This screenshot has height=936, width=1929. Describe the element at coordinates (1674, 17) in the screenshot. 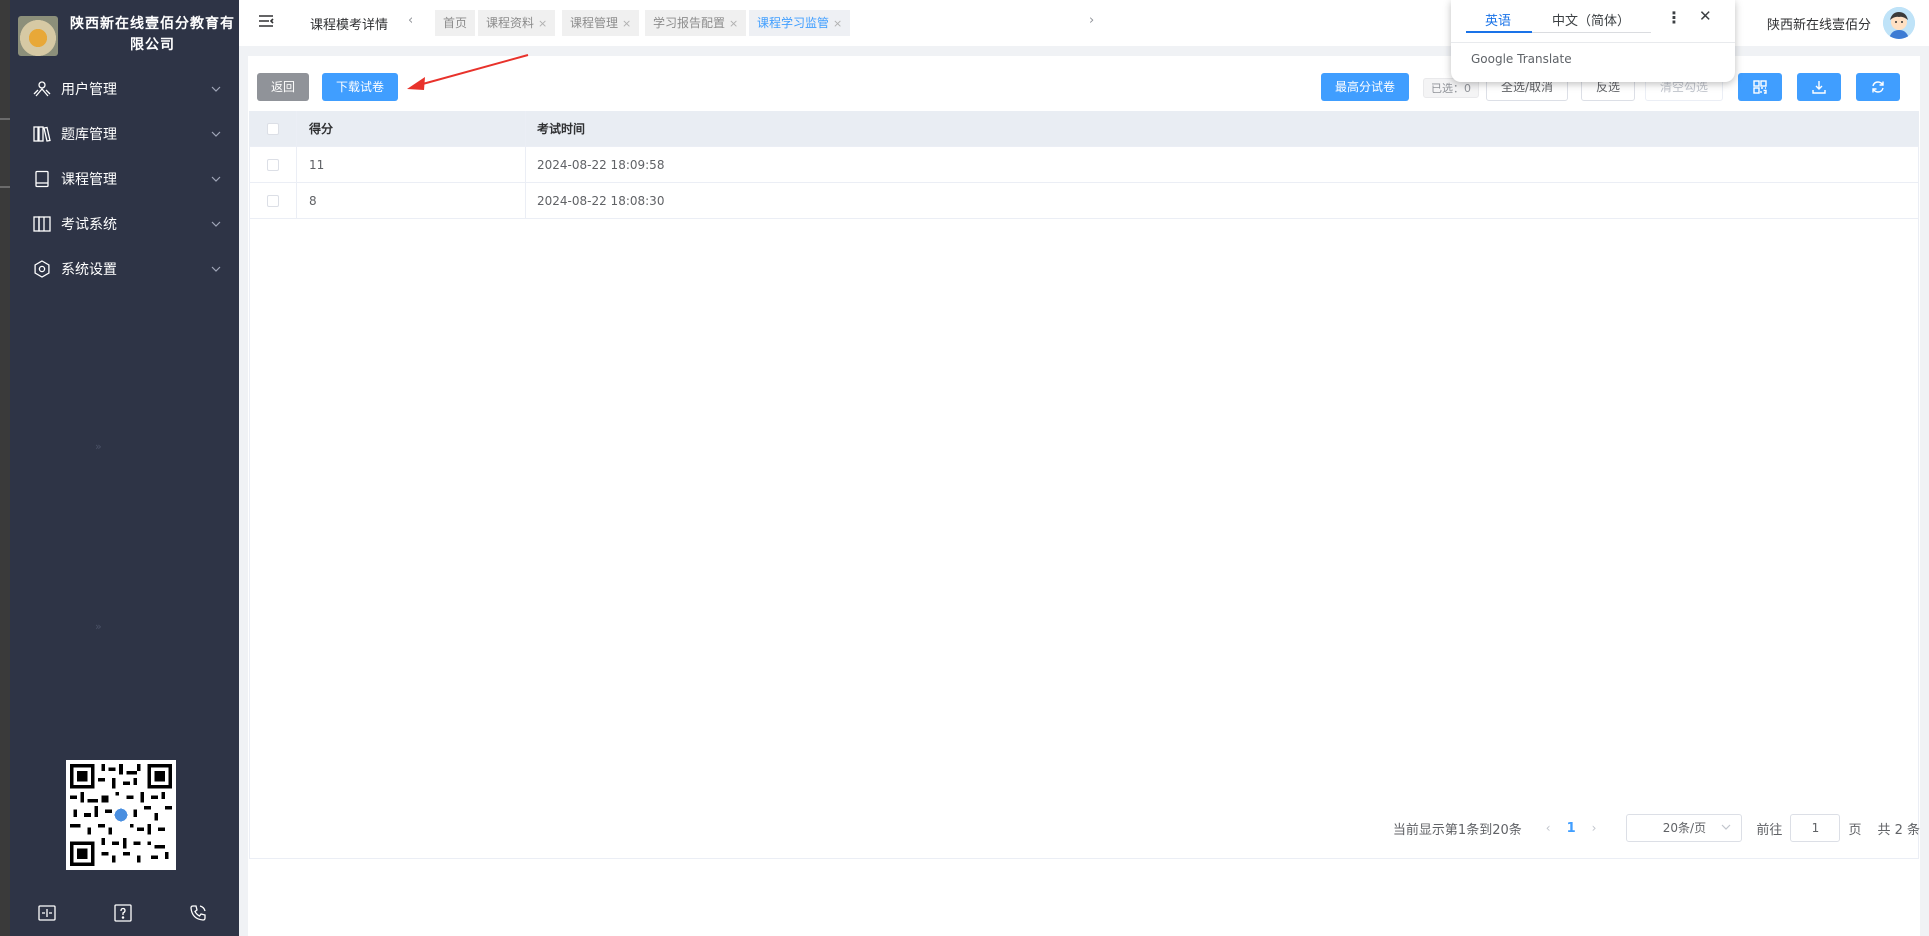

I see `more-options-icon: ⋮` at that location.